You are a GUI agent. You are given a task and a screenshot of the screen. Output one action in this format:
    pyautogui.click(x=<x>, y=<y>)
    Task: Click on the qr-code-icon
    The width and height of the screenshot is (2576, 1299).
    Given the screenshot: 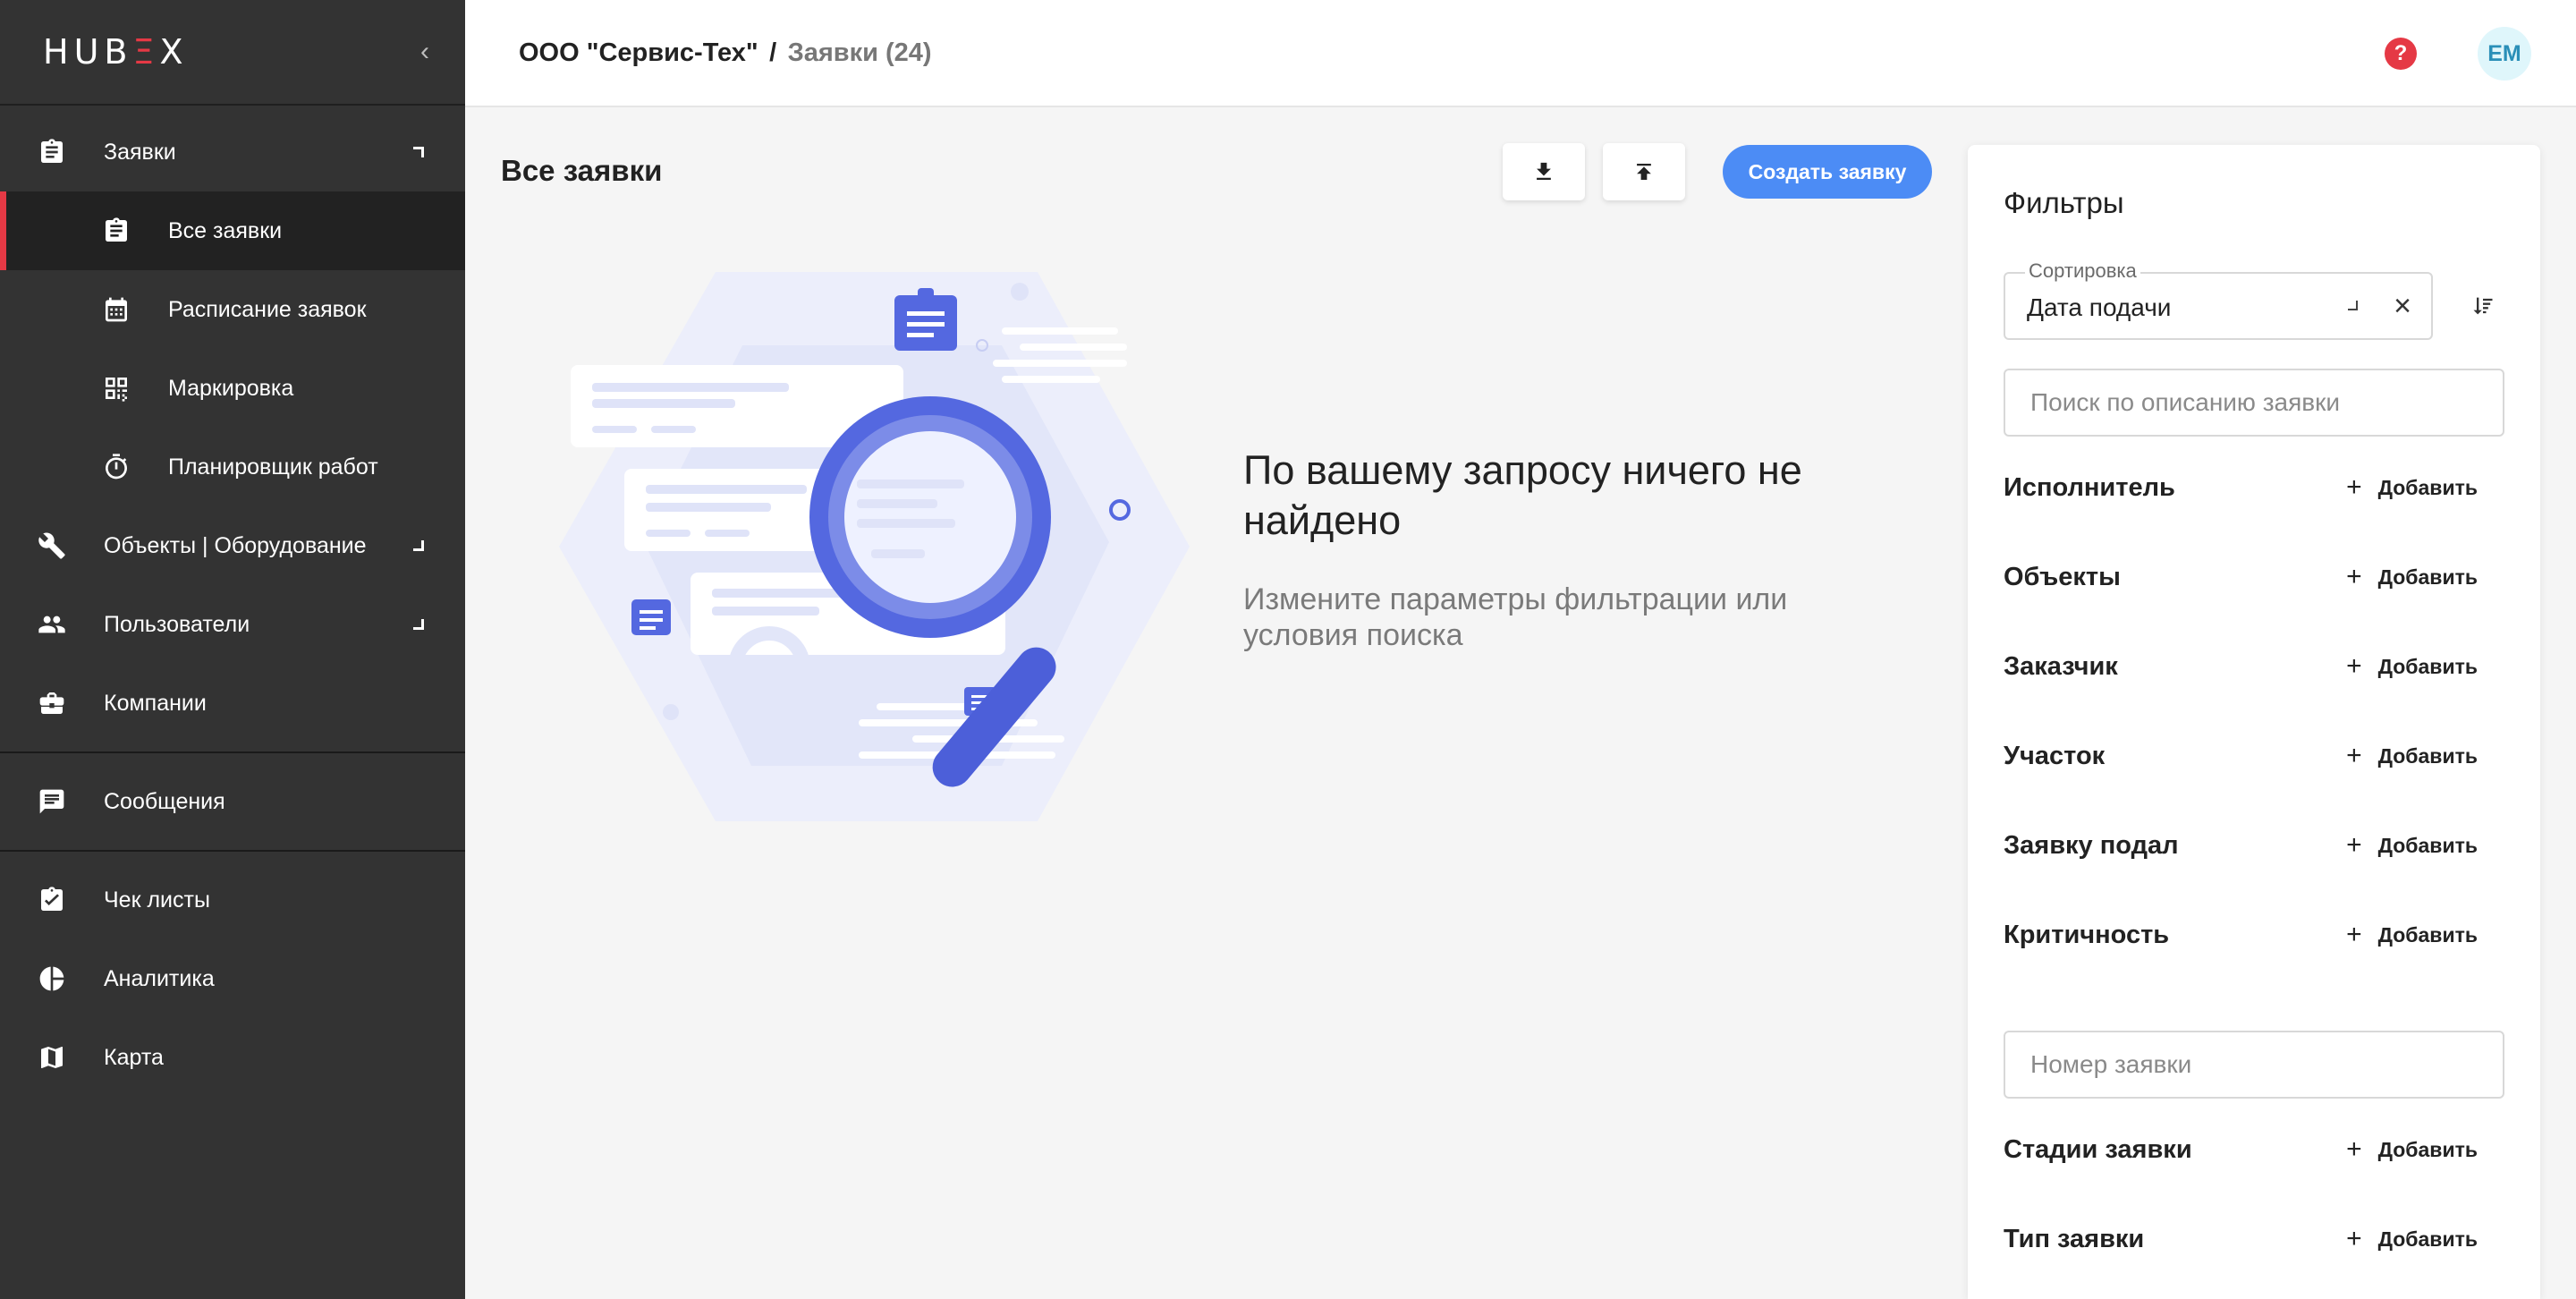 What is the action you would take?
    pyautogui.click(x=116, y=388)
    